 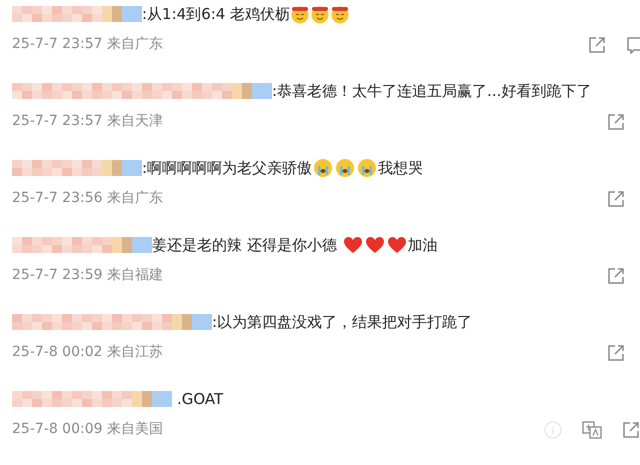 I want to click on comment-icon, so click(x=633, y=45).